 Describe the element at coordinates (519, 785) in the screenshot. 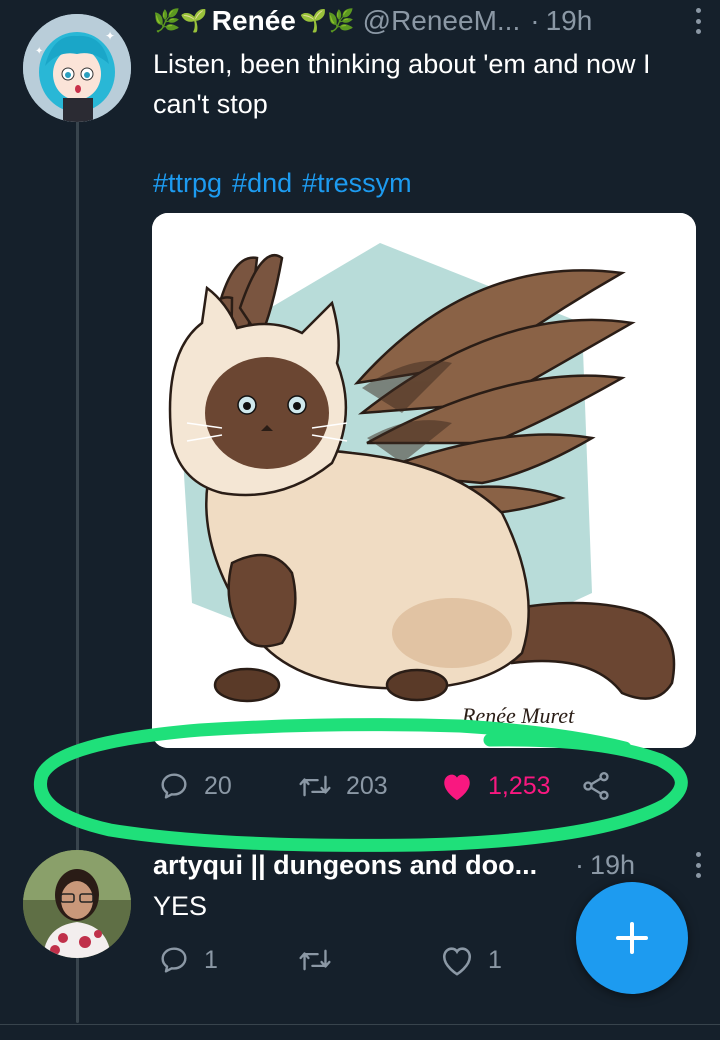

I see `like-count: 1,253` at that location.